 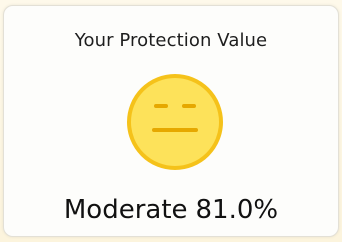 I want to click on protection-status-label: Moderate, so click(x=125, y=210).